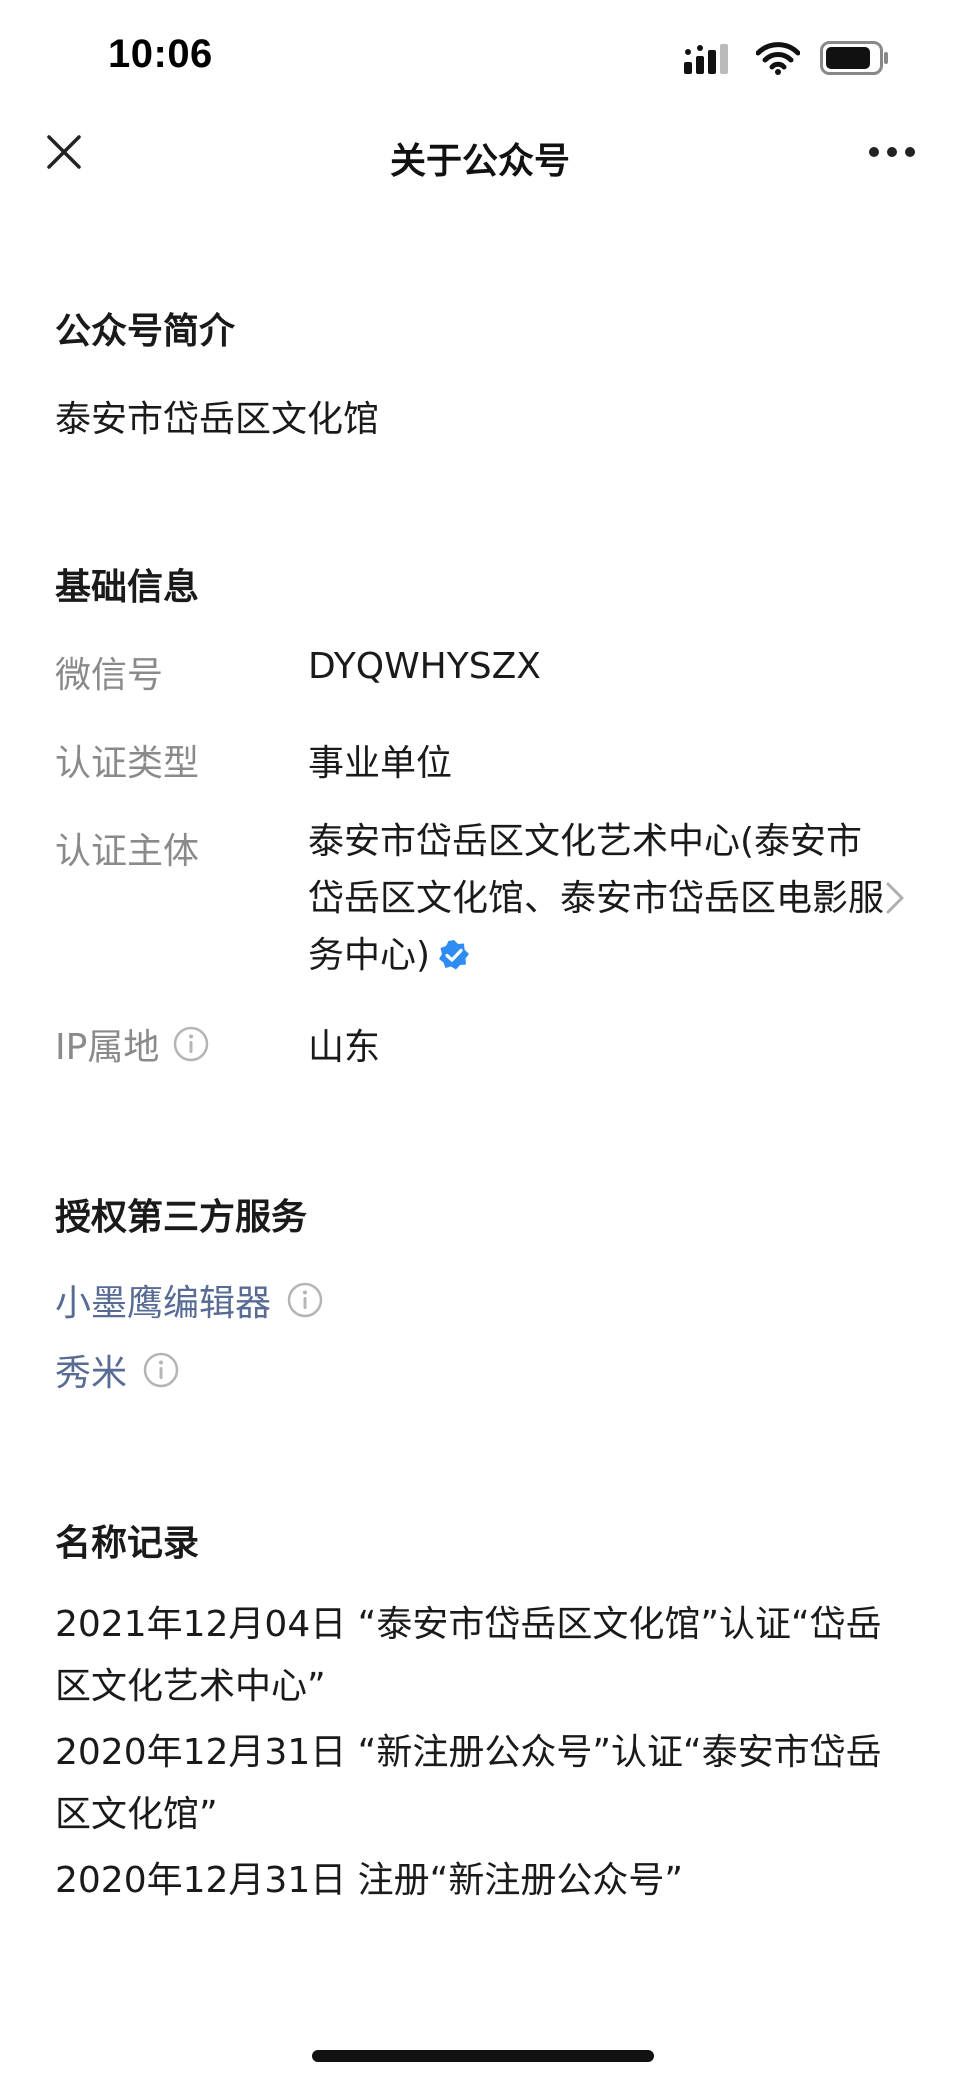 Image resolution: width=960 pixels, height=2077 pixels. I want to click on cert-subject-row: 泰安市岱岳区文化艺术中心(泰安市岱岳区文化馆、泰安市岱岳区电影服务中心), so click(603, 898).